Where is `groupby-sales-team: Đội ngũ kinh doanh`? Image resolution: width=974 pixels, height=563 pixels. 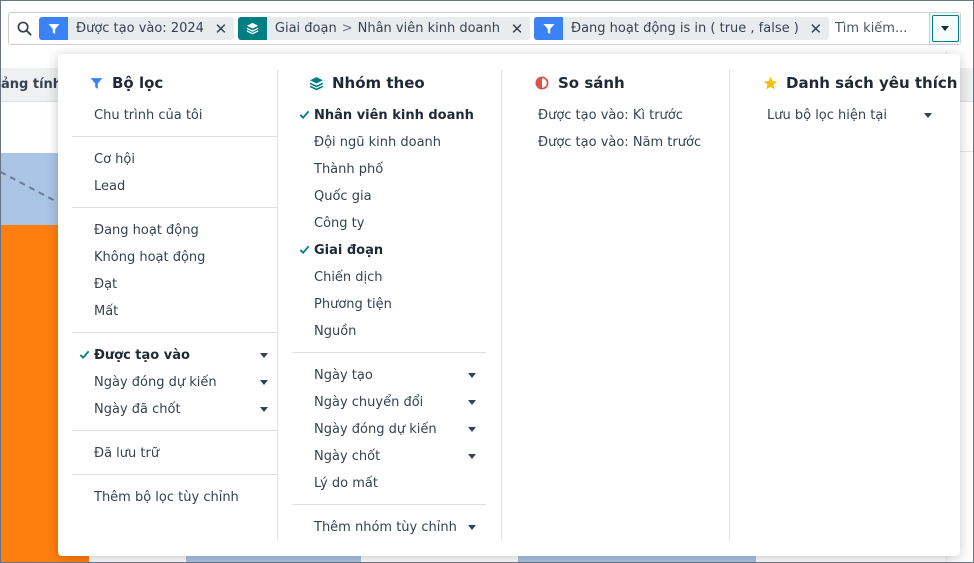 groupby-sales-team: Đội ngũ kinh doanh is located at coordinates (389, 142).